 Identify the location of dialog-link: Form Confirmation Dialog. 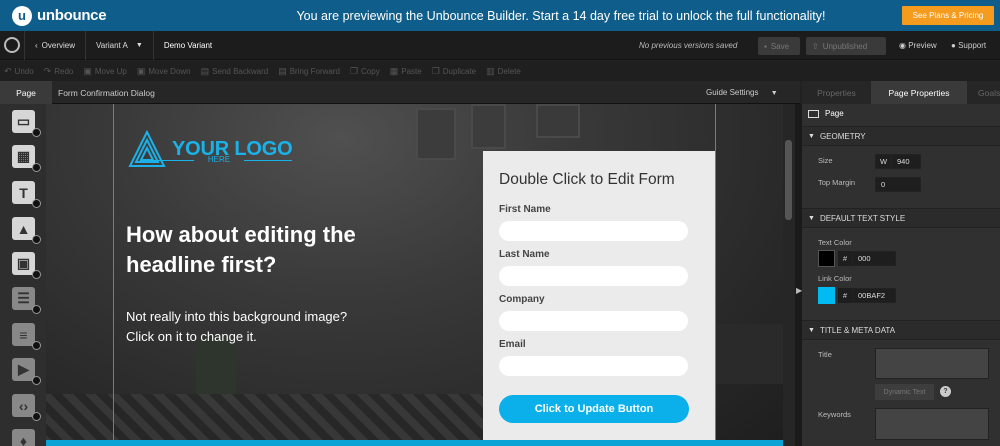
(106, 93).